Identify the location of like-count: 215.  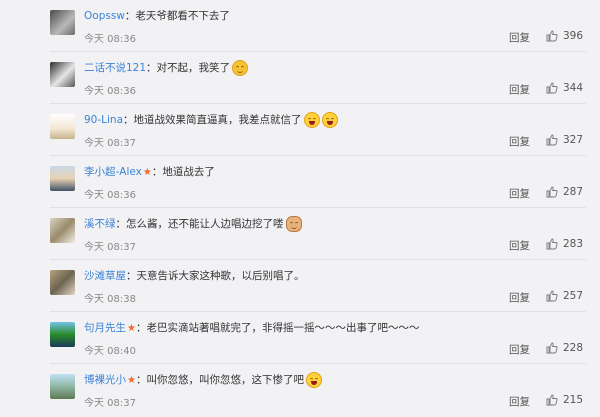
(573, 400).